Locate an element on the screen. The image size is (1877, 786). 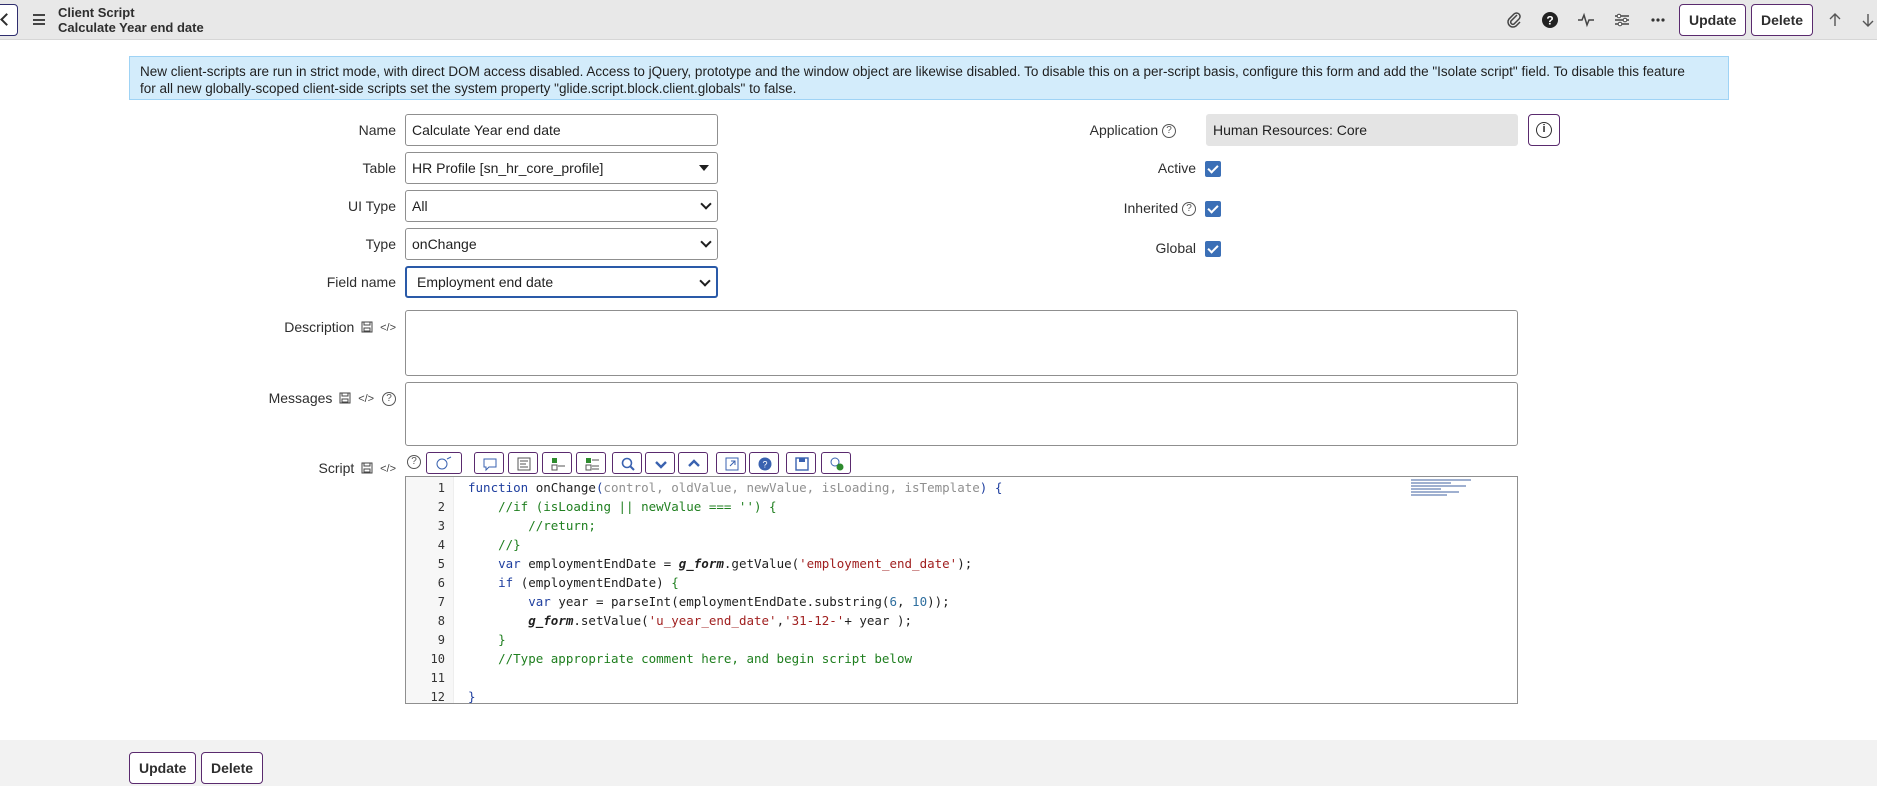
info-icon: i is located at coordinates (1544, 130).